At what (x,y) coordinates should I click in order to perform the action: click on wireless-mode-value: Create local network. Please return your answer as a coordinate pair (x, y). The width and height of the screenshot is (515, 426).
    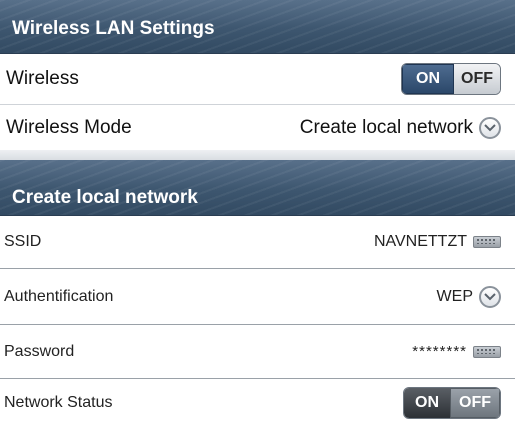
    Looking at the image, I should click on (386, 127).